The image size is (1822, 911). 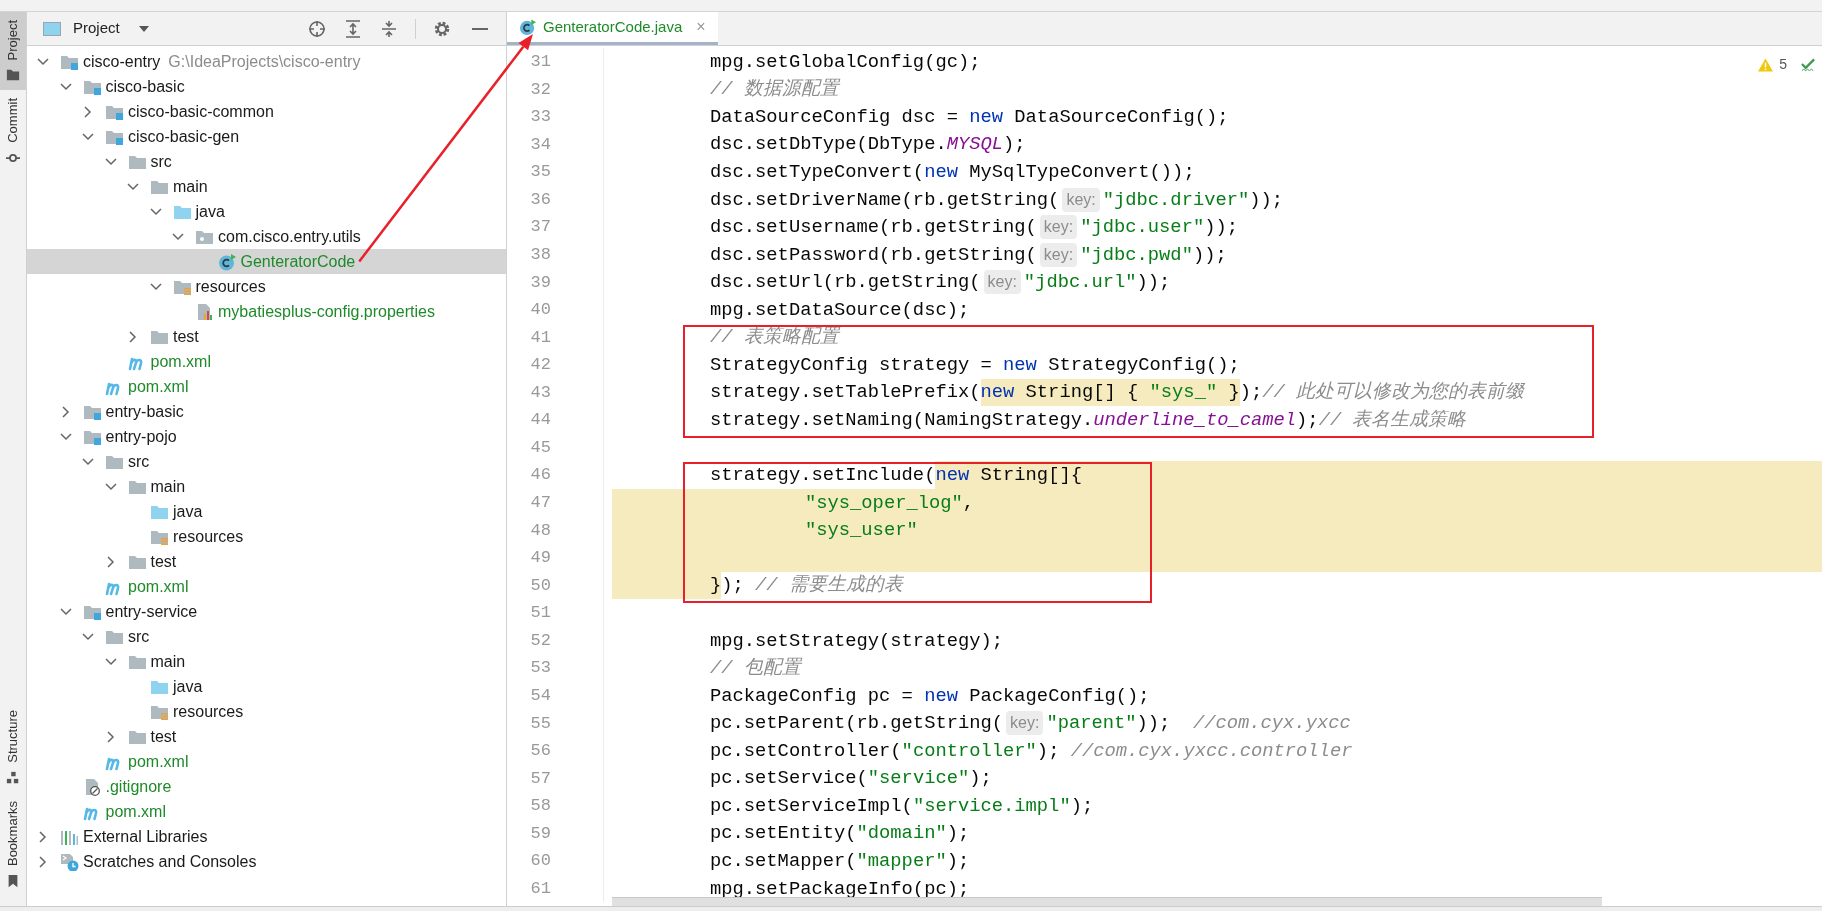 I want to click on tree-item: cisco-basic-gen, so click(x=266, y=136).